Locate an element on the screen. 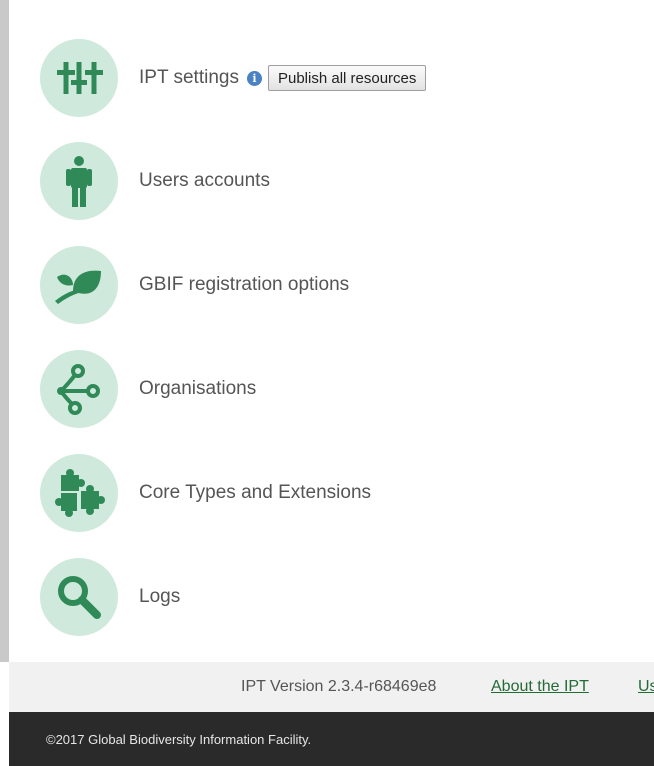 The height and width of the screenshot is (766, 654). magnifier-icon is located at coordinates (79, 597).